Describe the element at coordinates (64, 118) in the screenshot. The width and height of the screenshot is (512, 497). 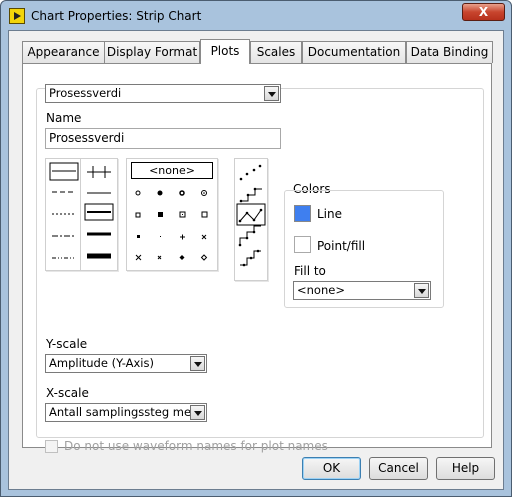
I see `name-label: Name` at that location.